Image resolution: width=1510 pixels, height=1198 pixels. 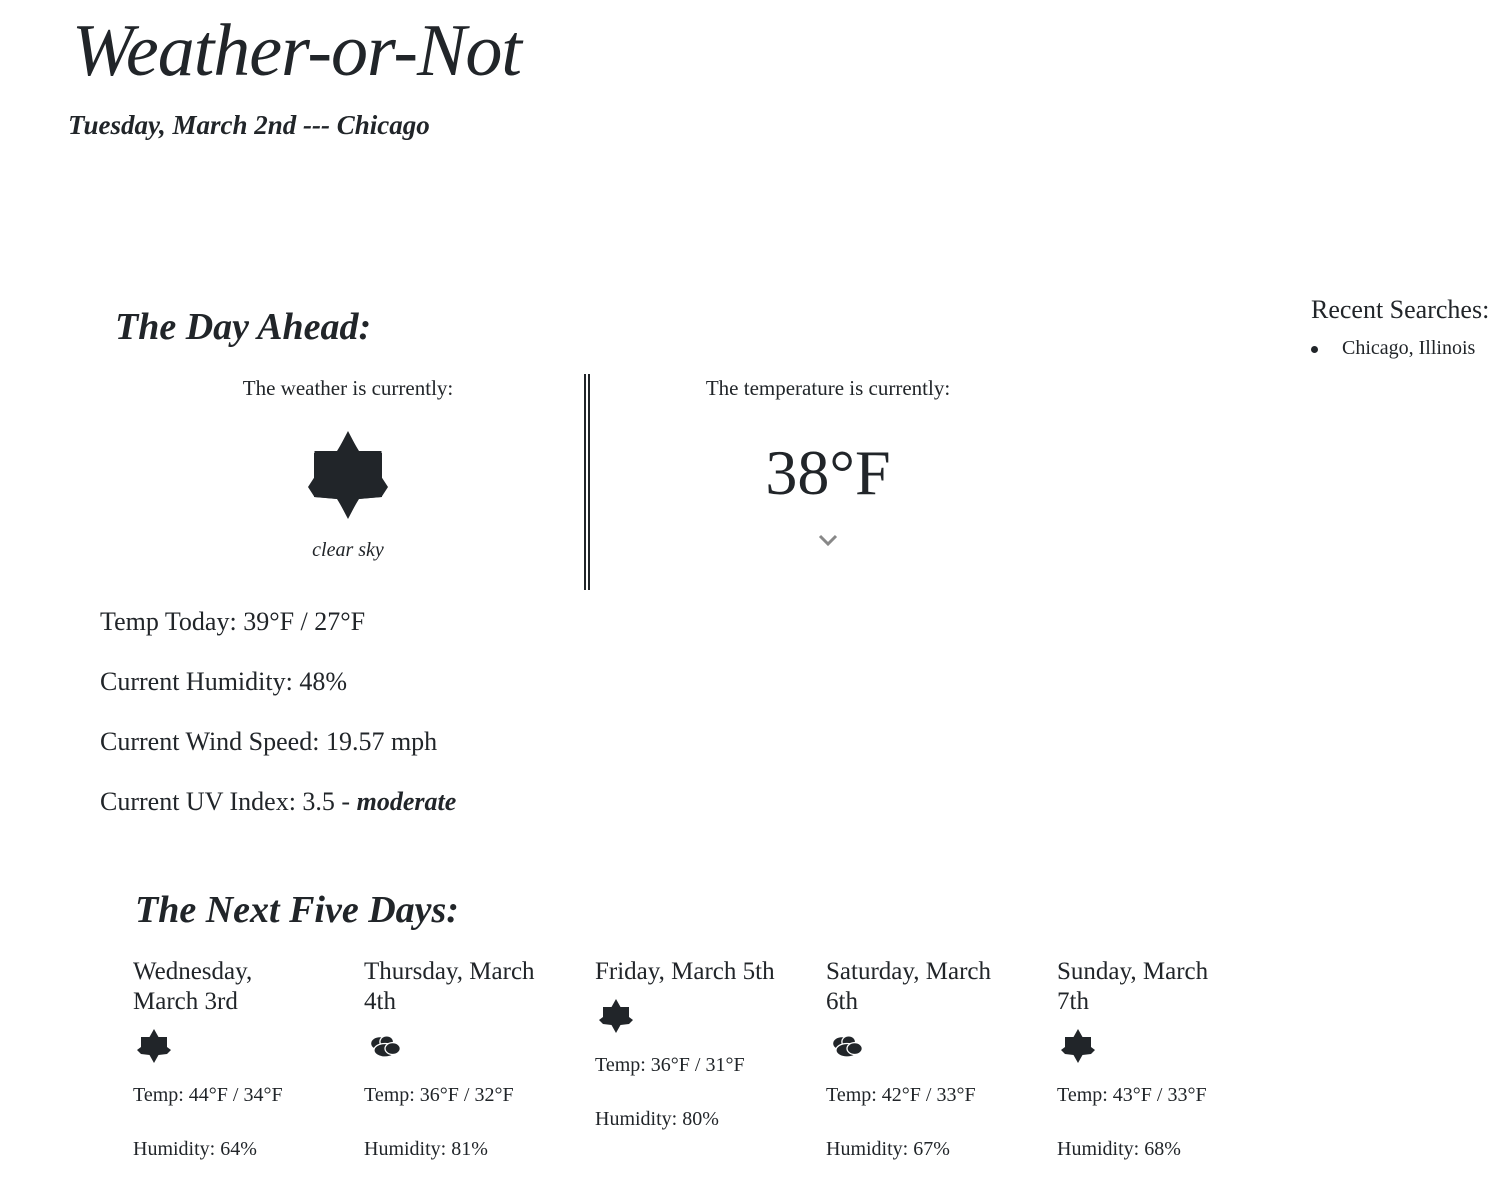 What do you see at coordinates (828, 473) in the screenshot?
I see `current-temperature: 38°F` at bounding box center [828, 473].